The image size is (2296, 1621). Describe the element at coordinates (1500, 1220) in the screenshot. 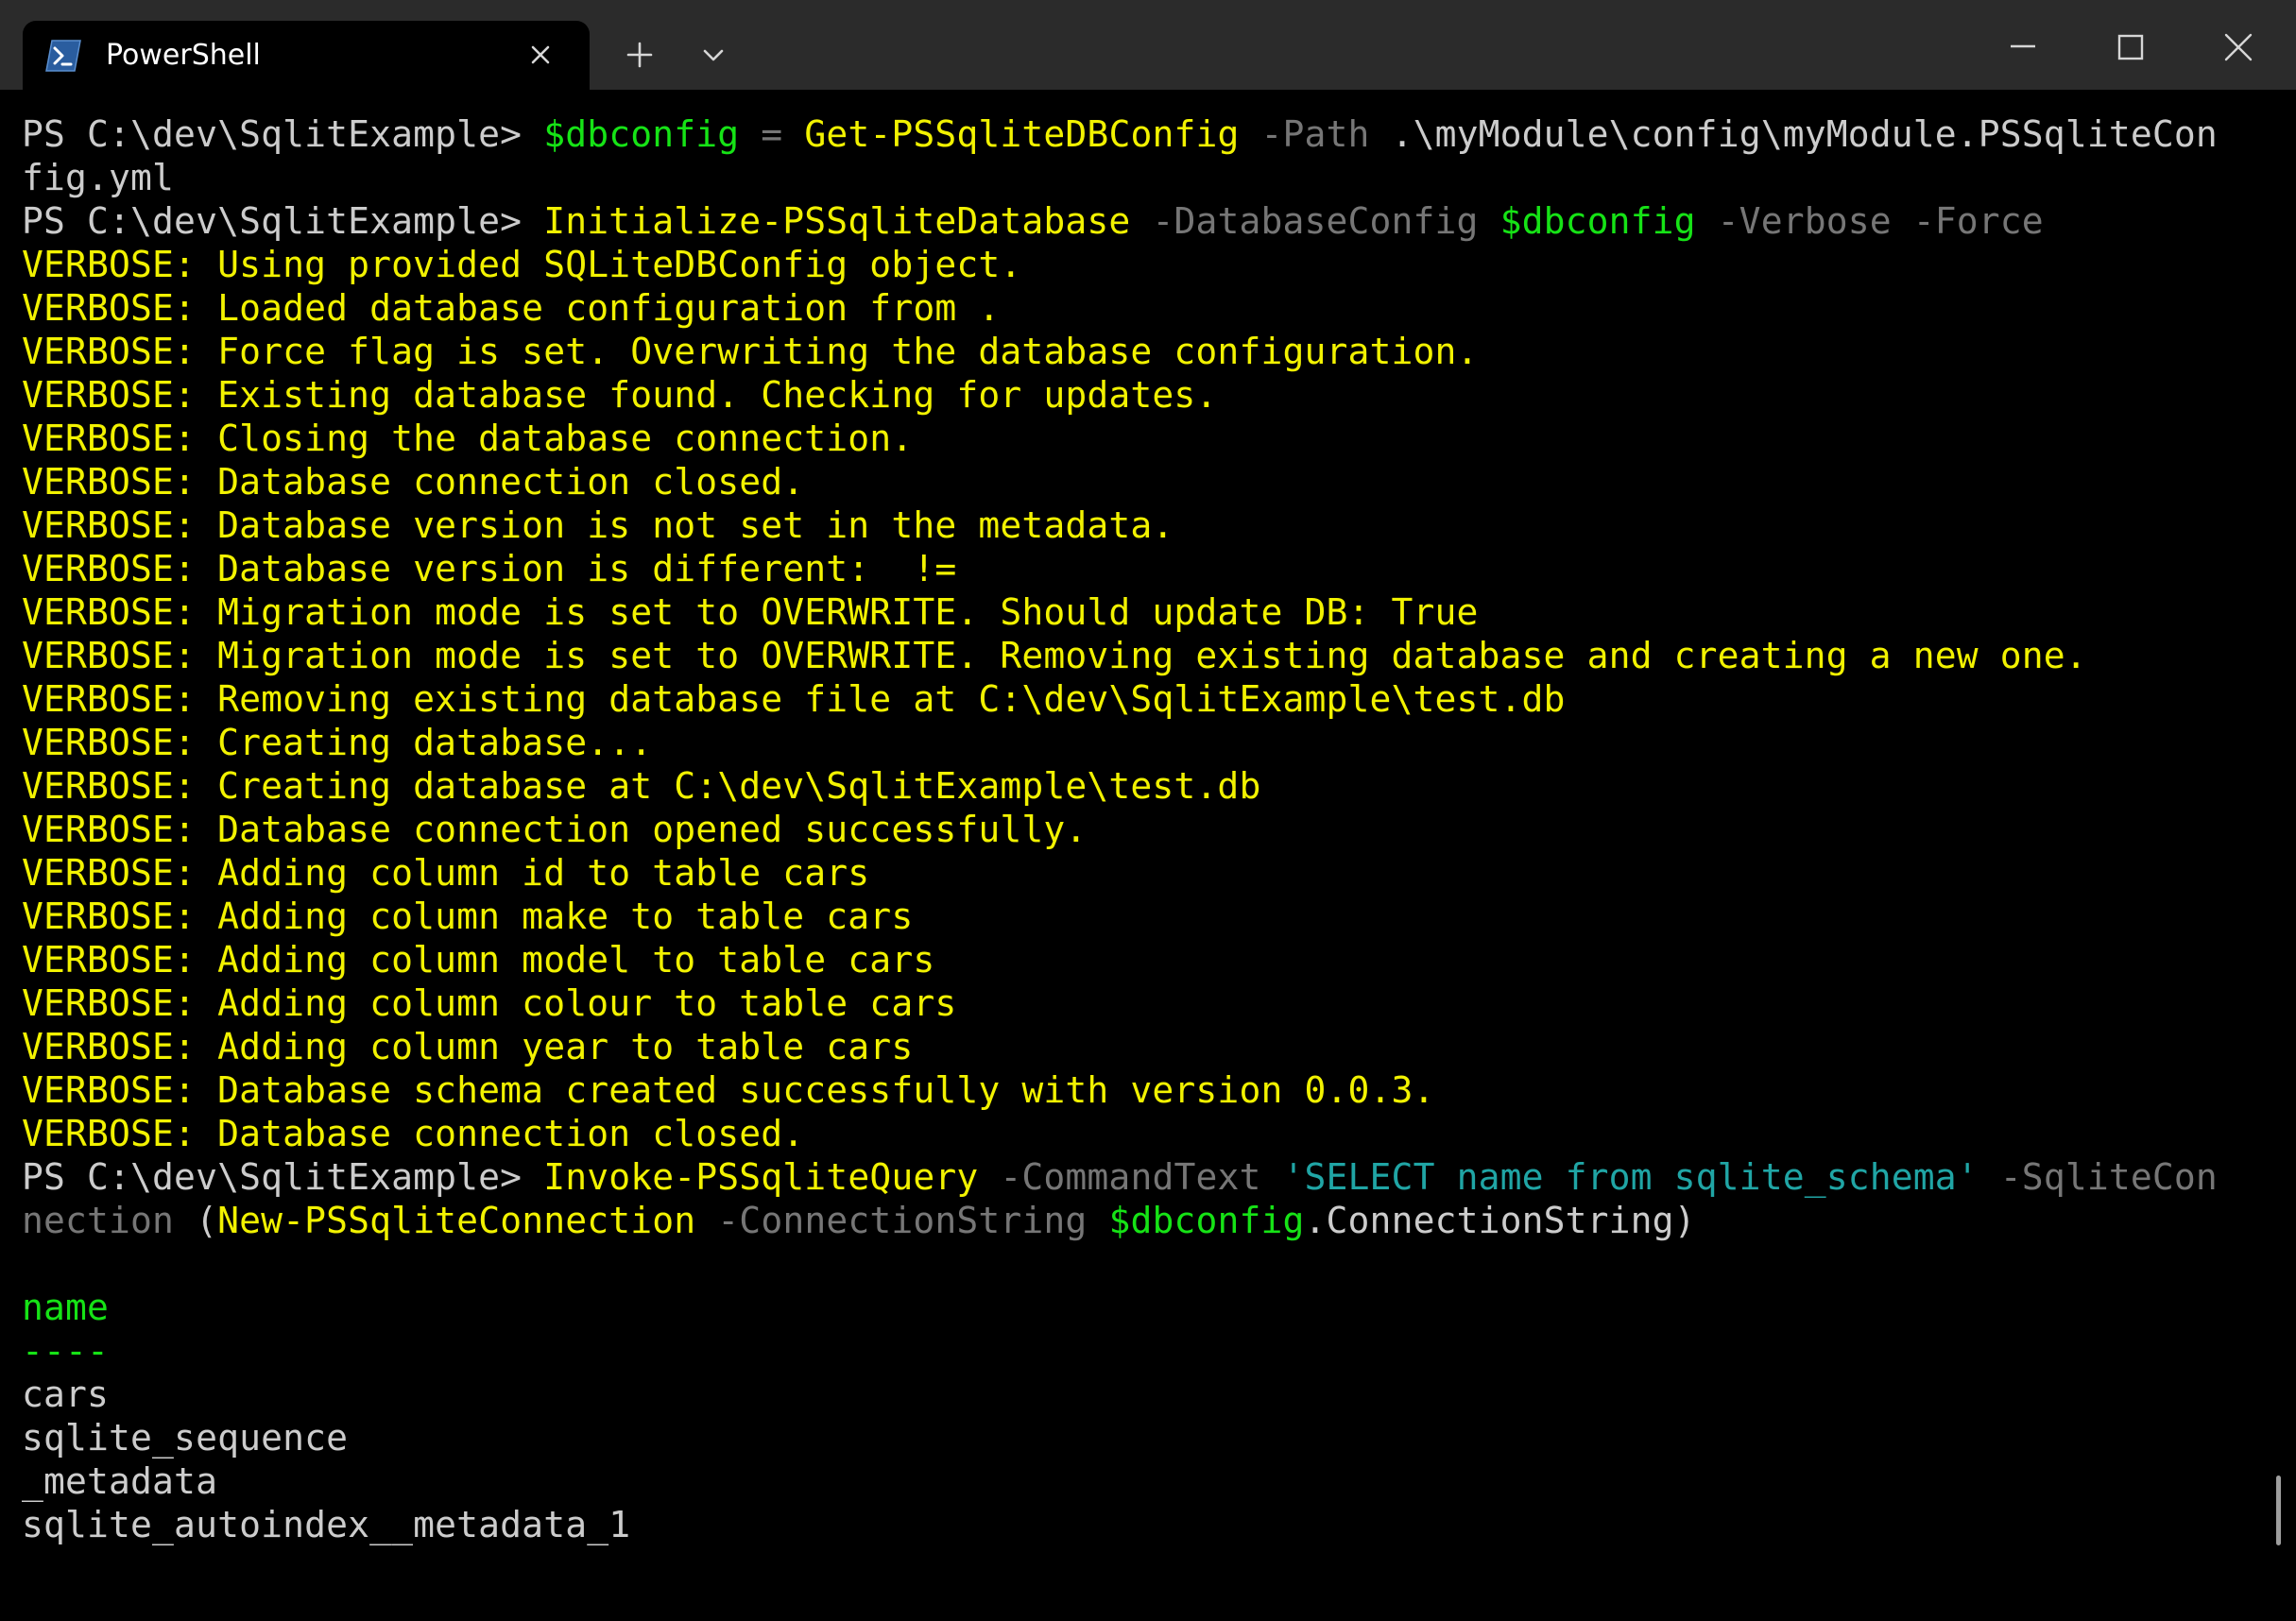

I see `terminal-text: .ConnectionString)` at that location.